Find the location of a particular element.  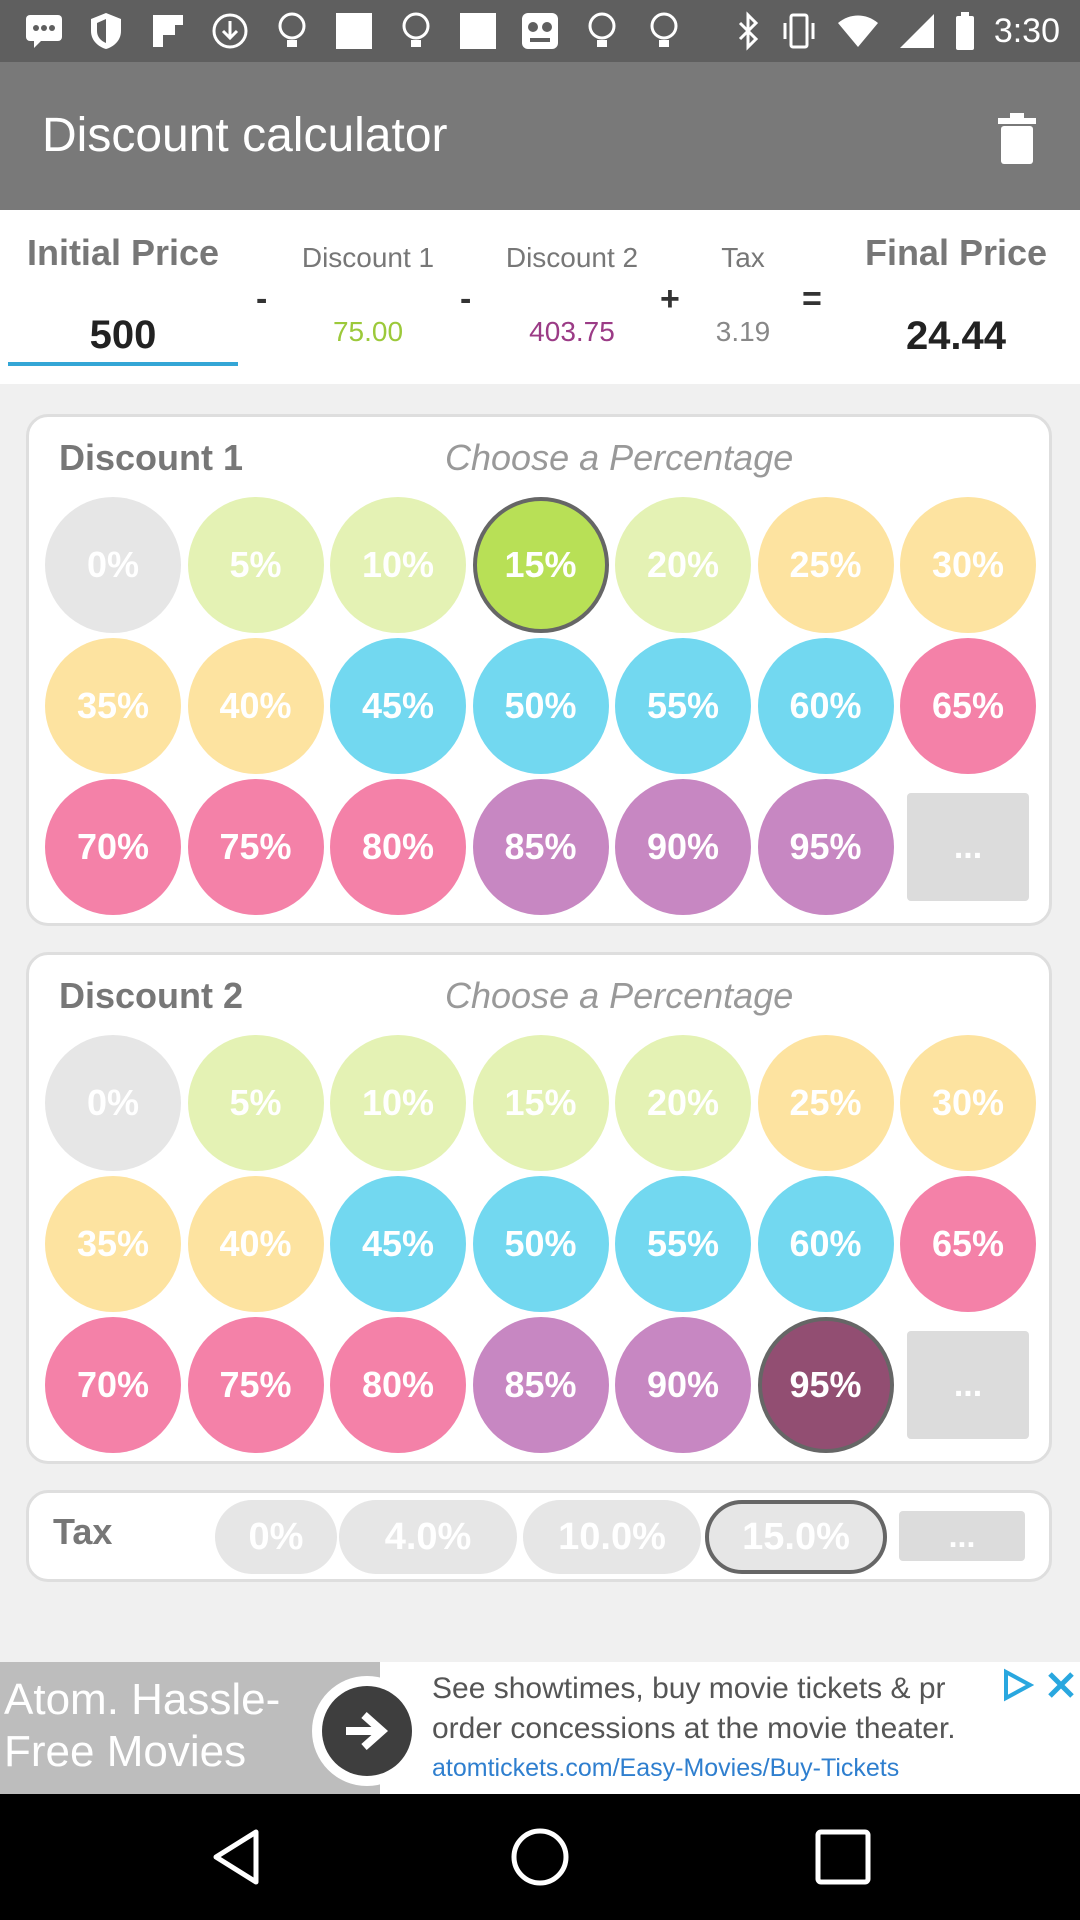

vibrate-icon is located at coordinates (799, 31).